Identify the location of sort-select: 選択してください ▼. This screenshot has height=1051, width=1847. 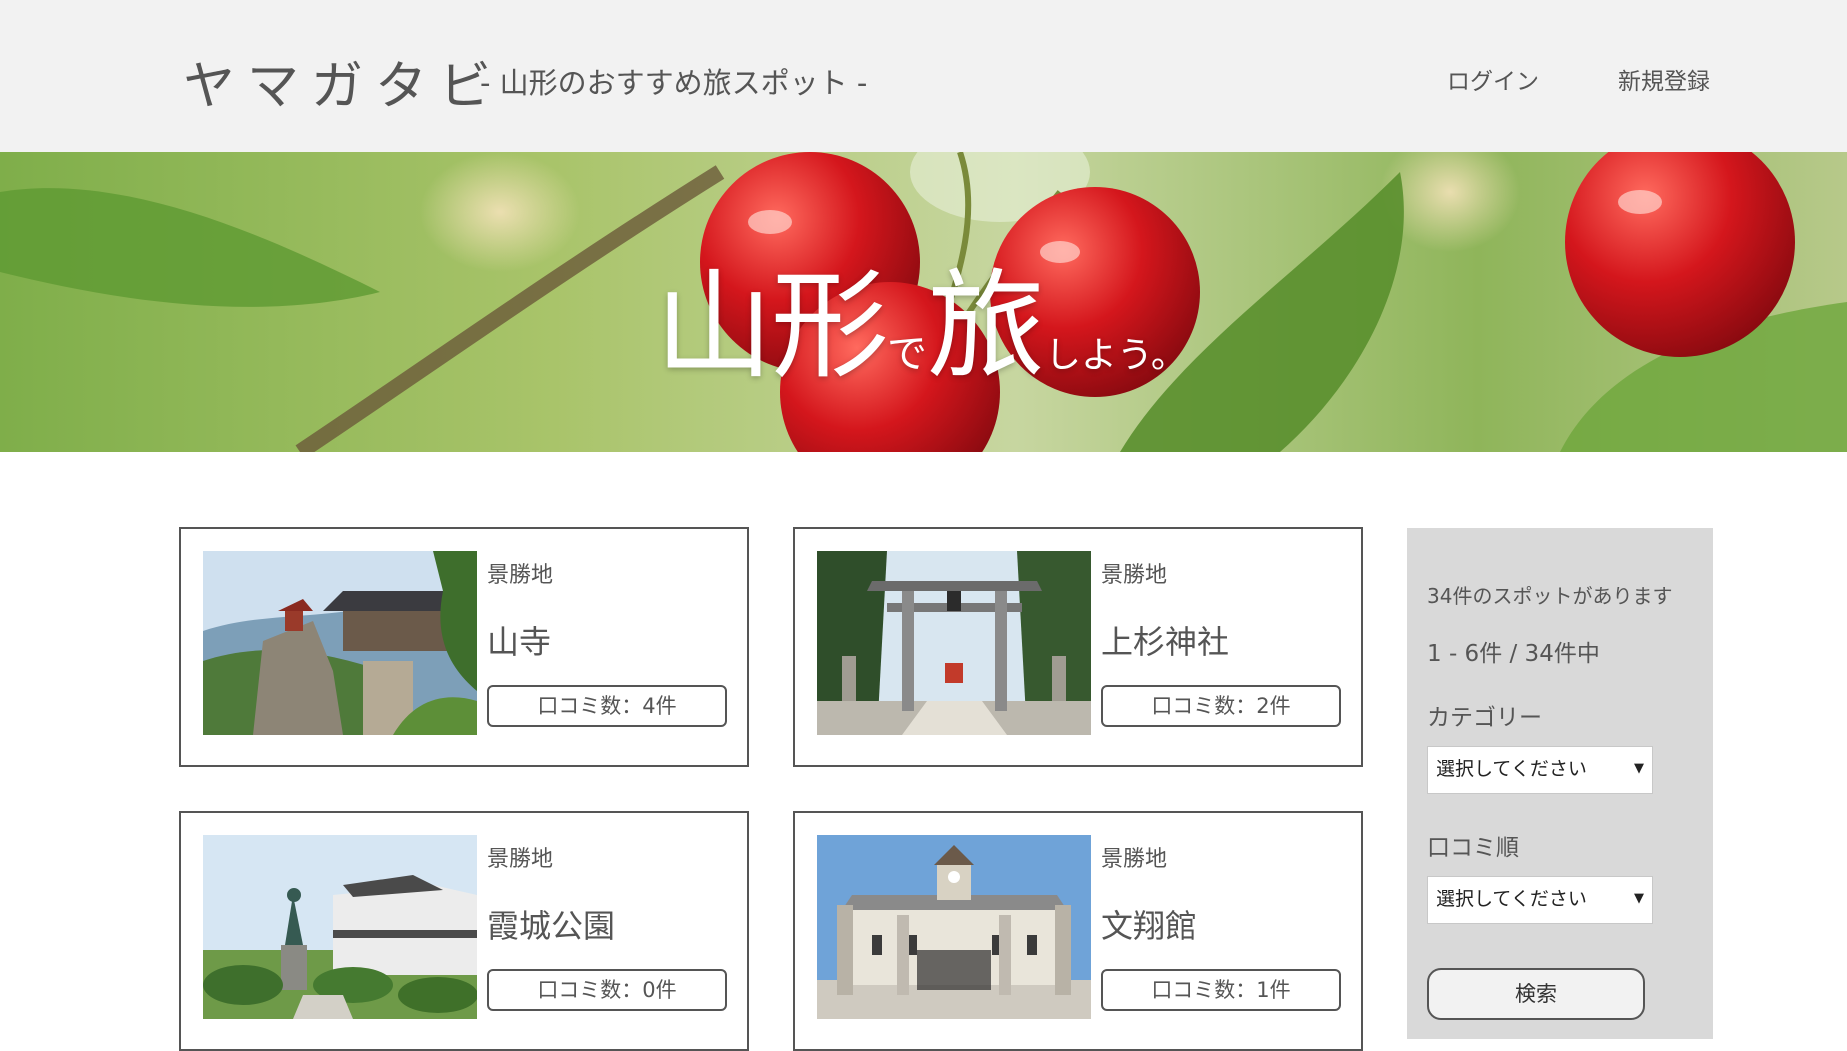
(1540, 900).